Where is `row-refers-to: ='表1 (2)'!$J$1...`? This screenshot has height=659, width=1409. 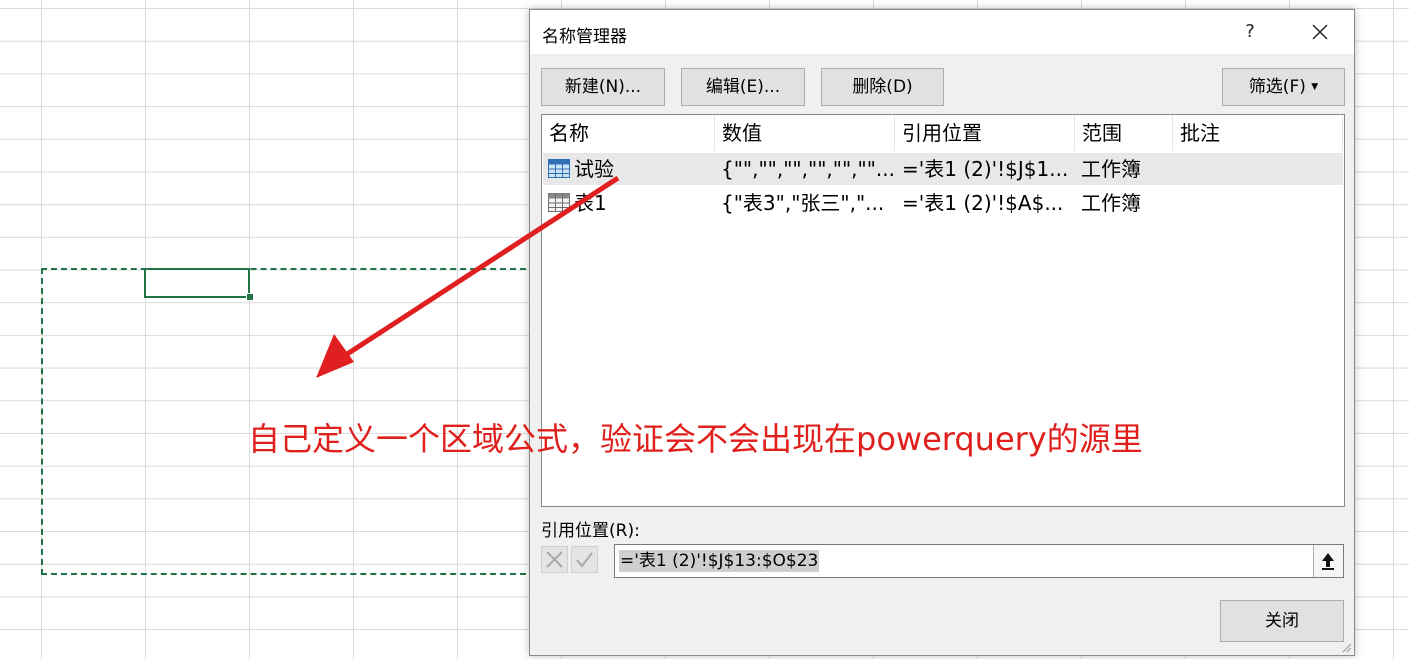
row-refers-to: ='表1 (2)'!$J$1... is located at coordinates (985, 169).